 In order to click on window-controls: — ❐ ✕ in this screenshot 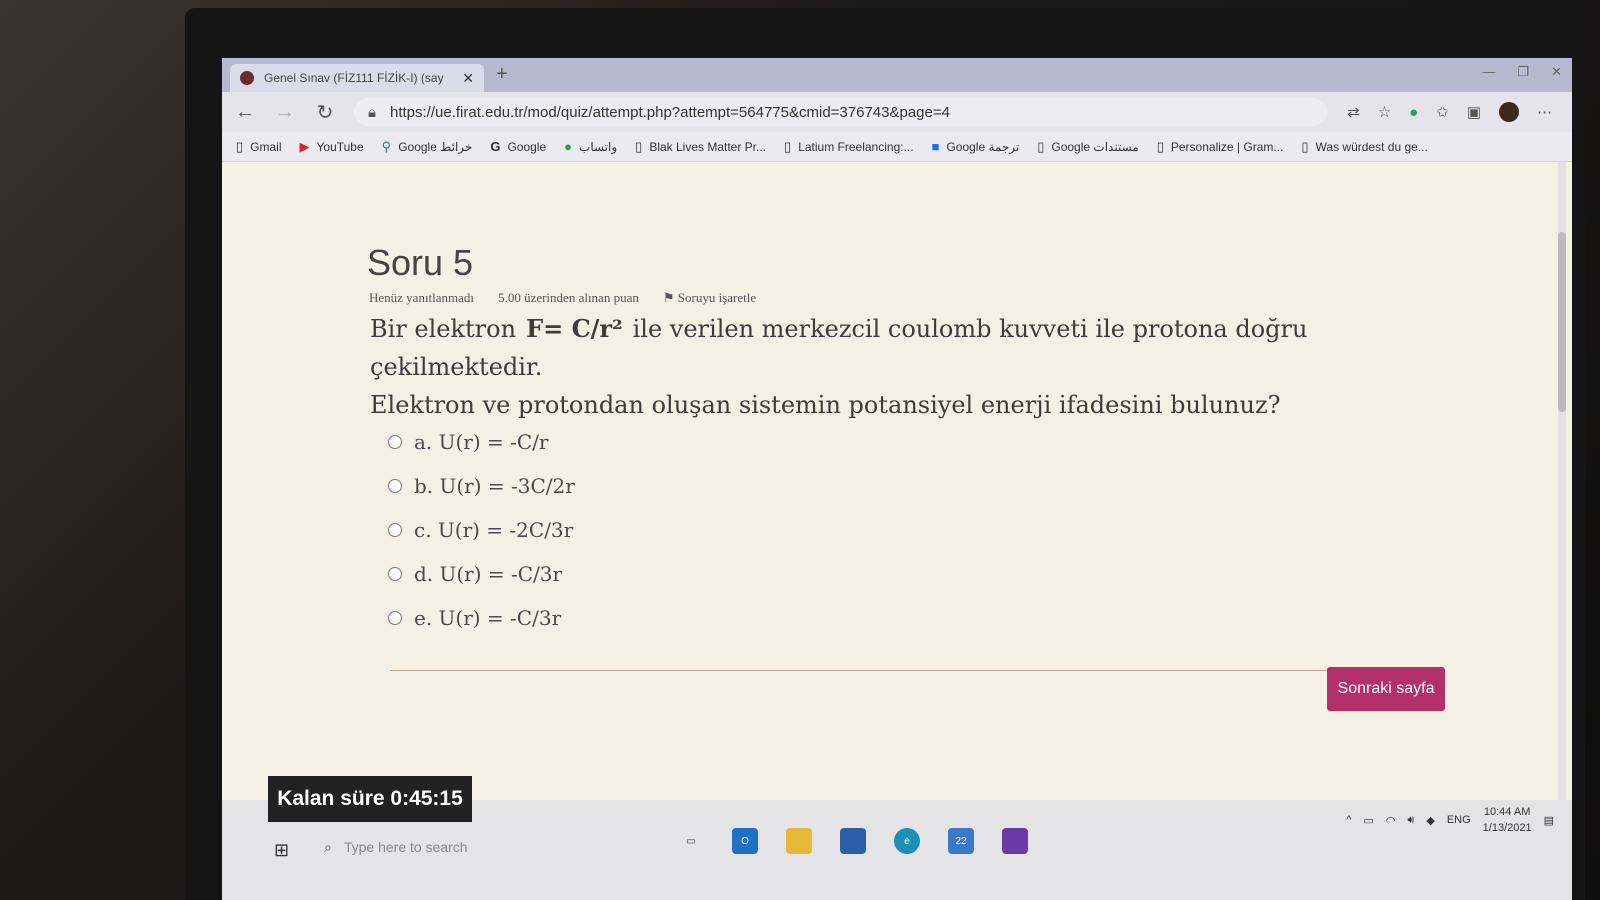, I will do `click(1522, 72)`.